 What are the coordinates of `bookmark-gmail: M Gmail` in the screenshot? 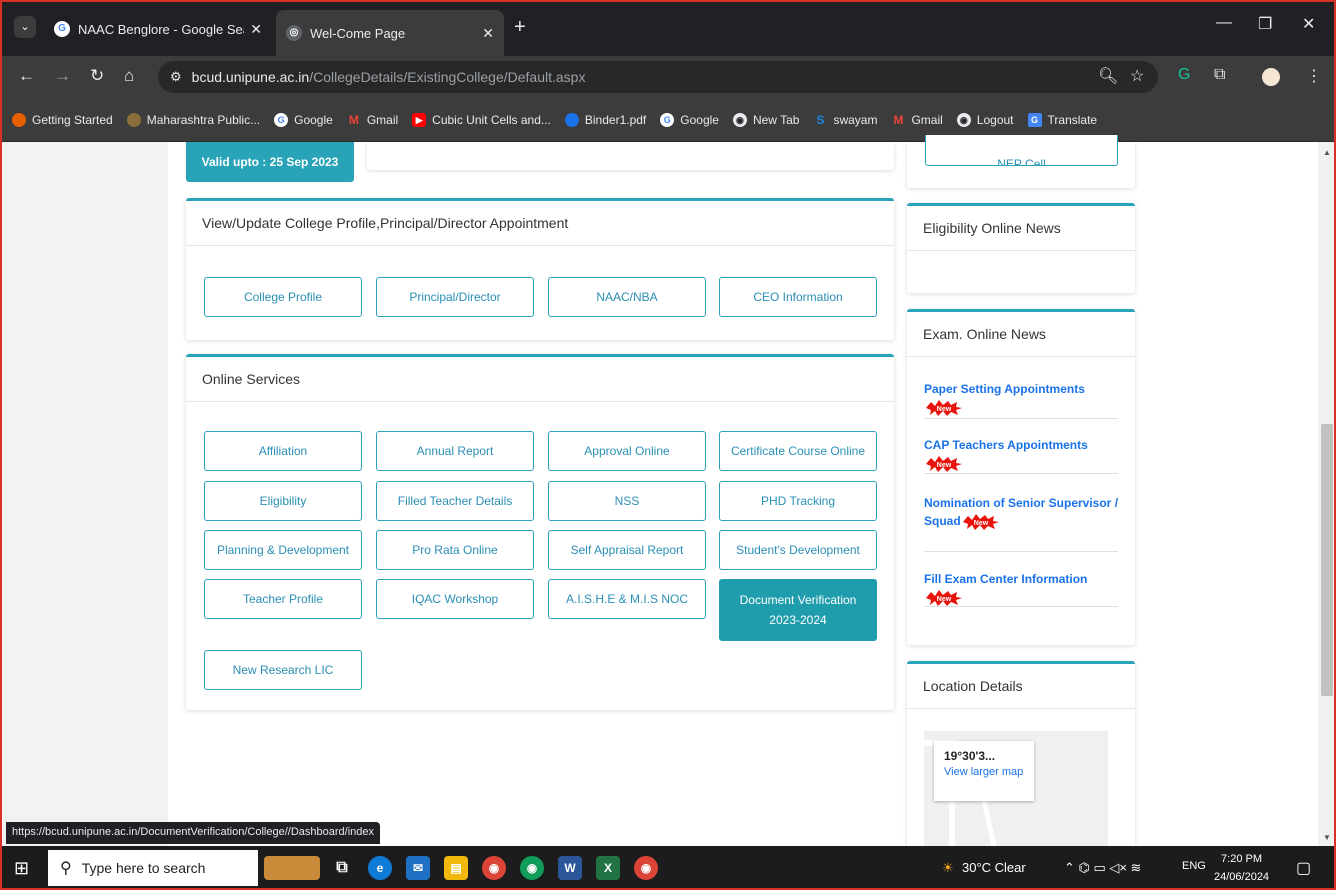 It's located at (372, 120).